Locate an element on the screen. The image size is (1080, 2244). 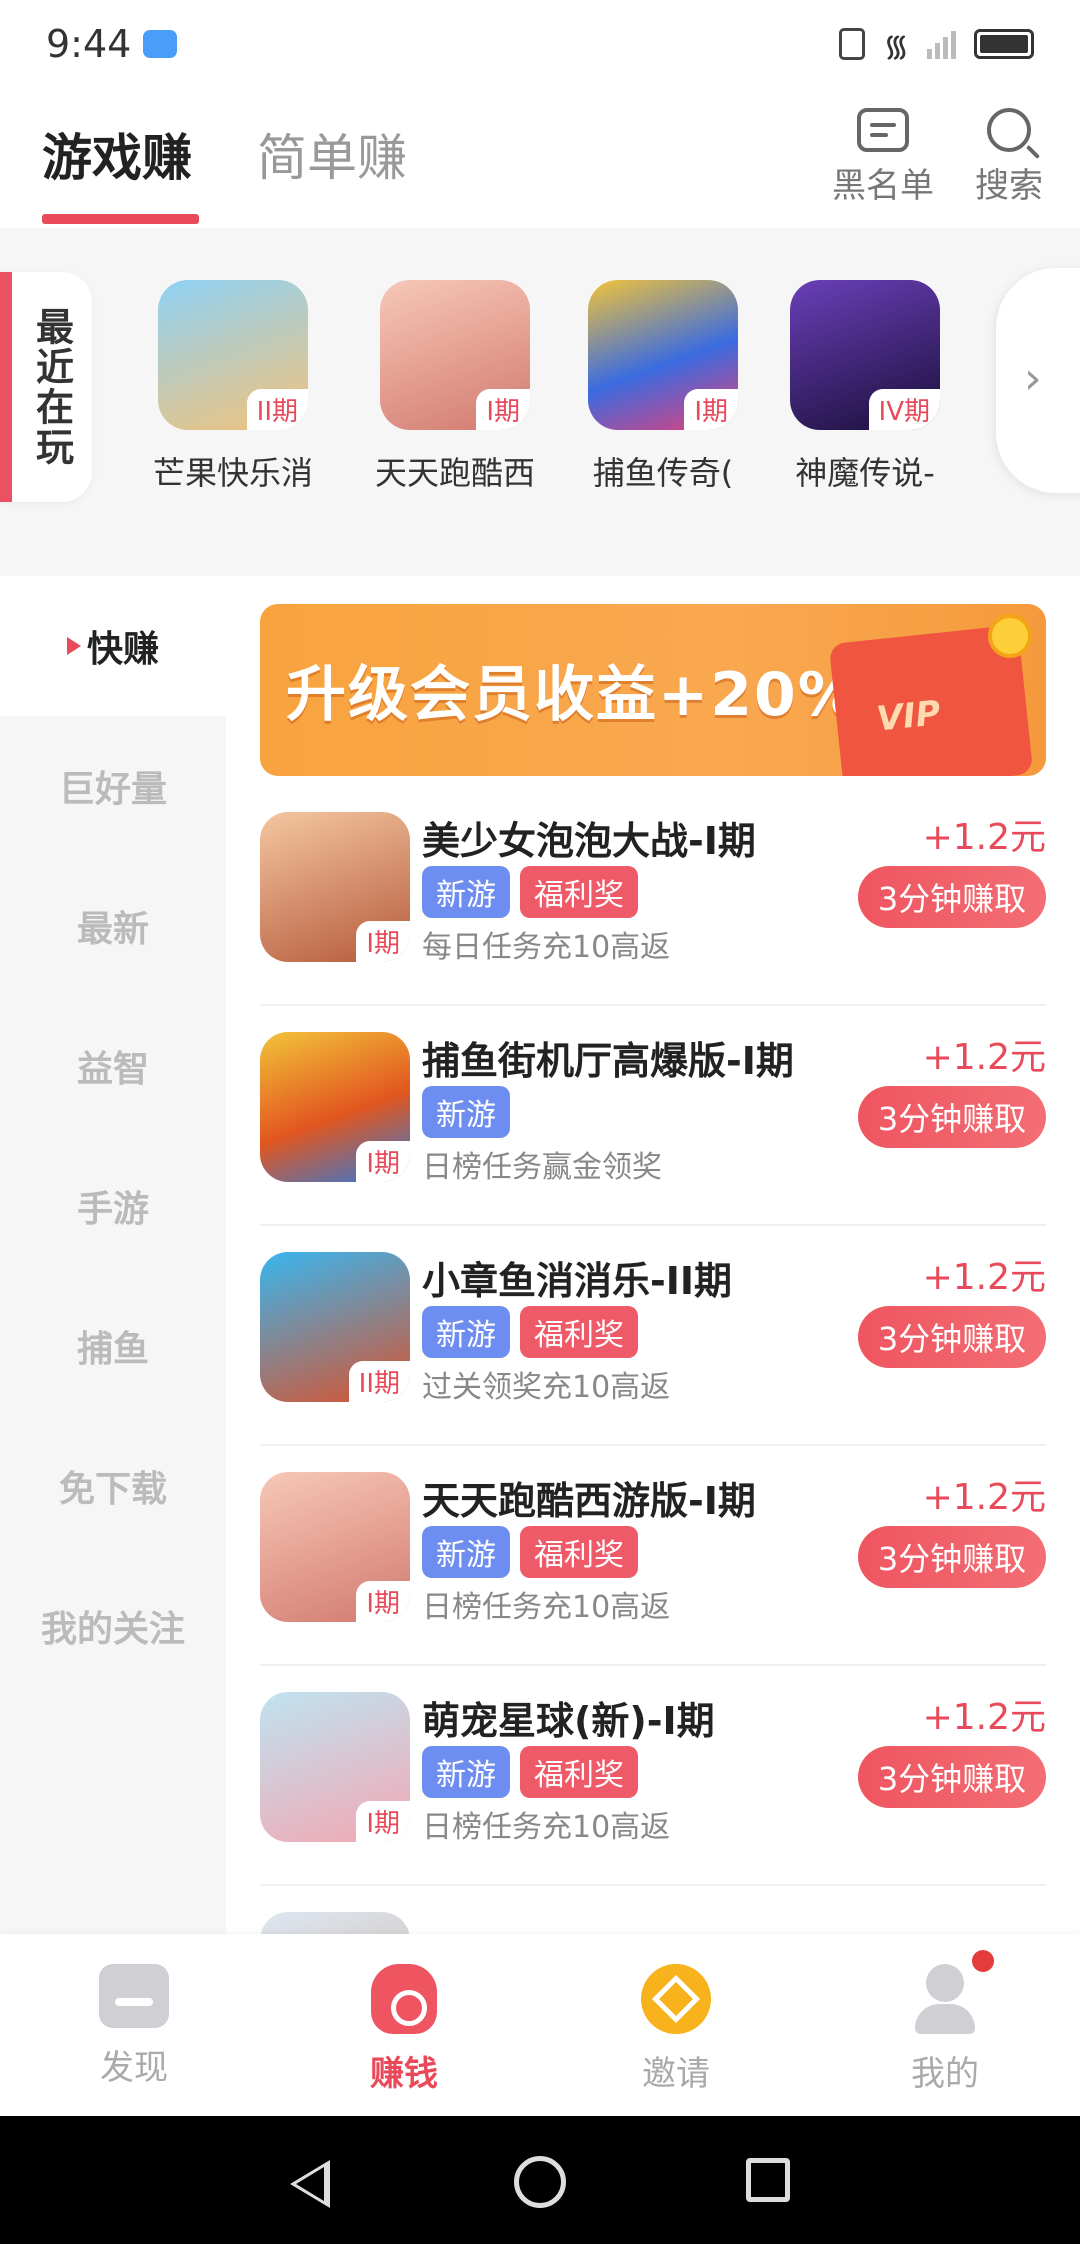
recent-game-item: IV期 神魔传说- is located at coordinates (865, 387).